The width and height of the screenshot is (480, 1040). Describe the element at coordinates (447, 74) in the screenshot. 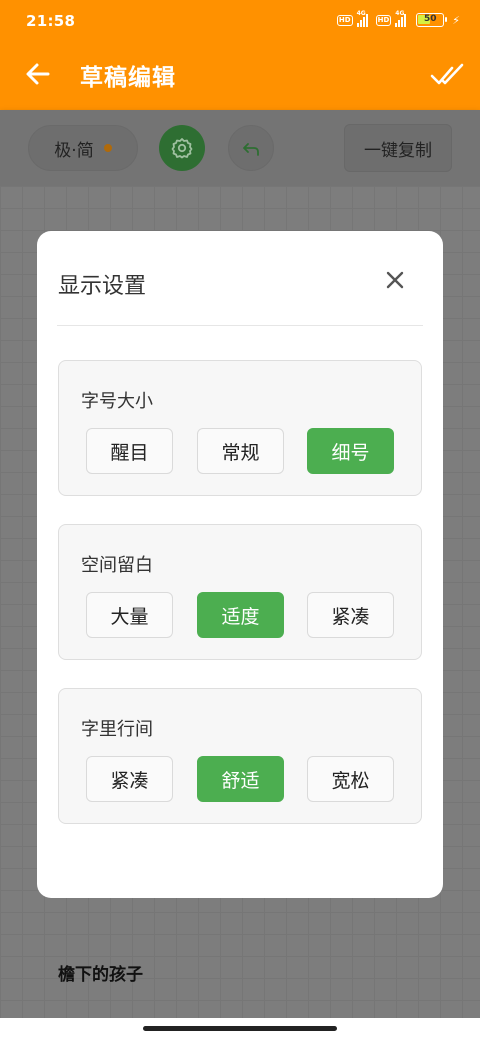

I see `done-all-icon` at that location.